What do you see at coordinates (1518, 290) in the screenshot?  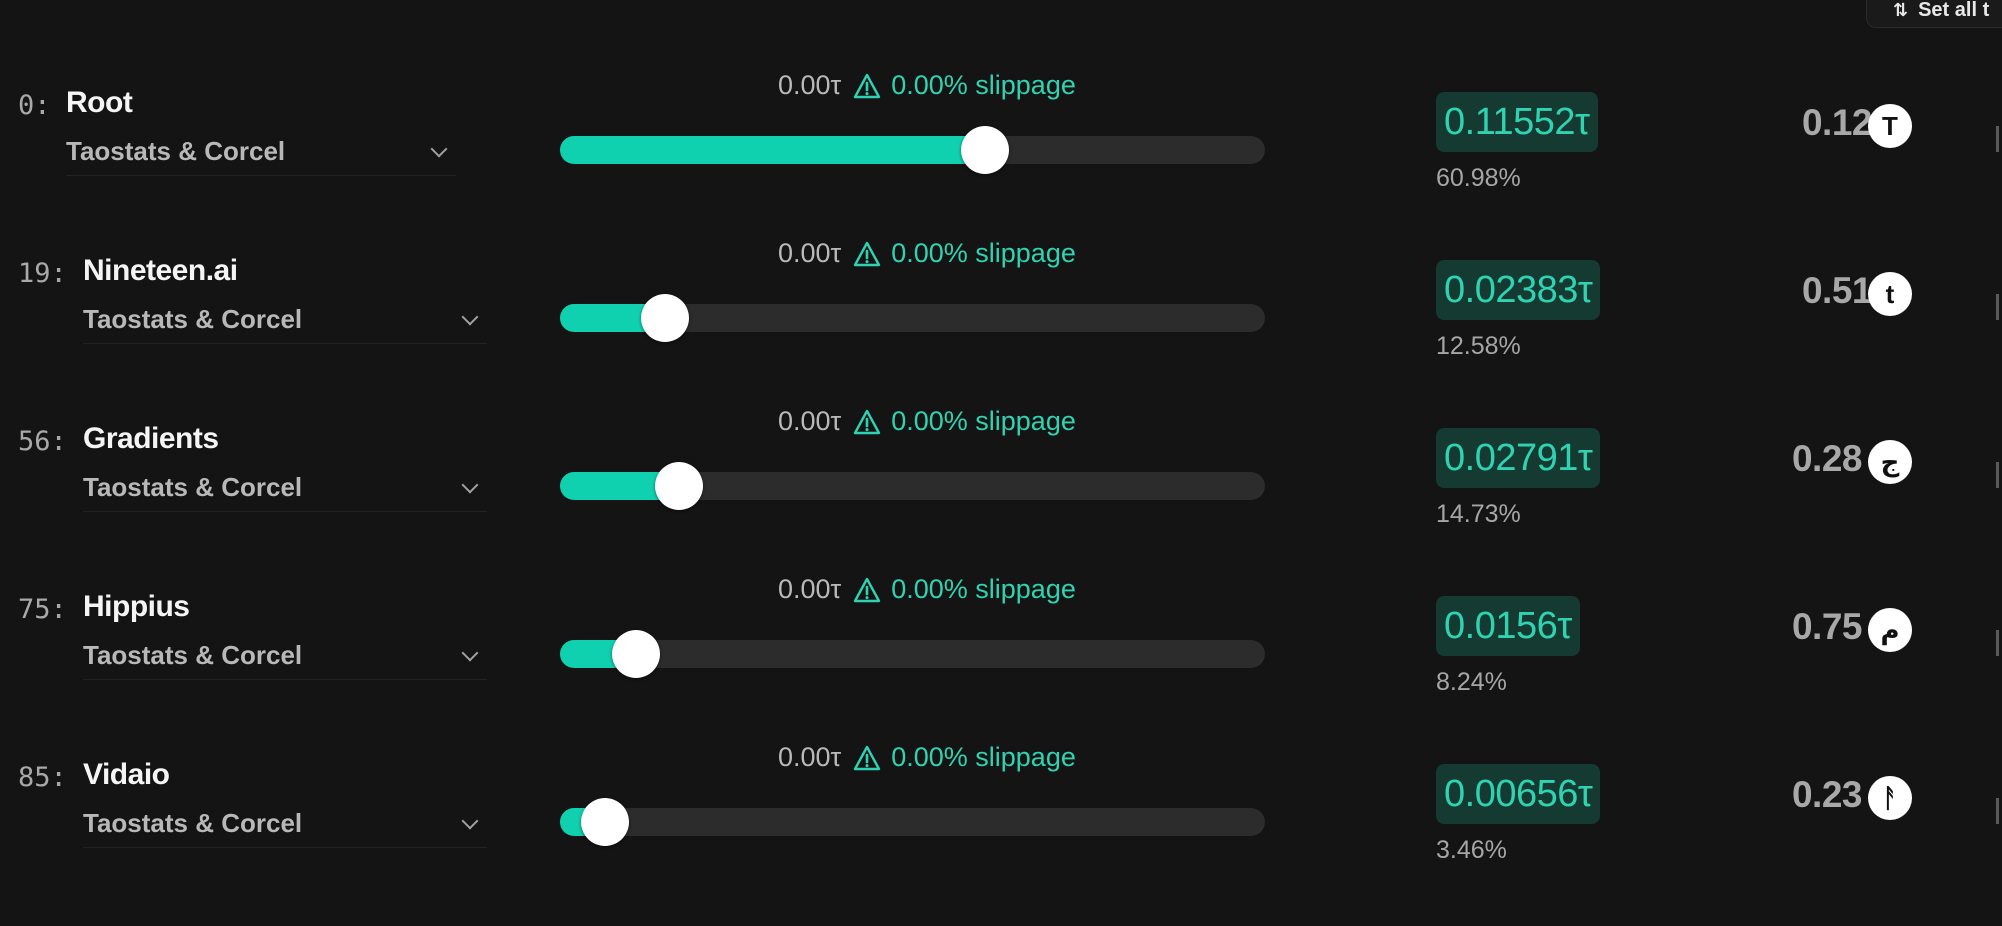 I see `allocation-amount: 0.02383τ` at bounding box center [1518, 290].